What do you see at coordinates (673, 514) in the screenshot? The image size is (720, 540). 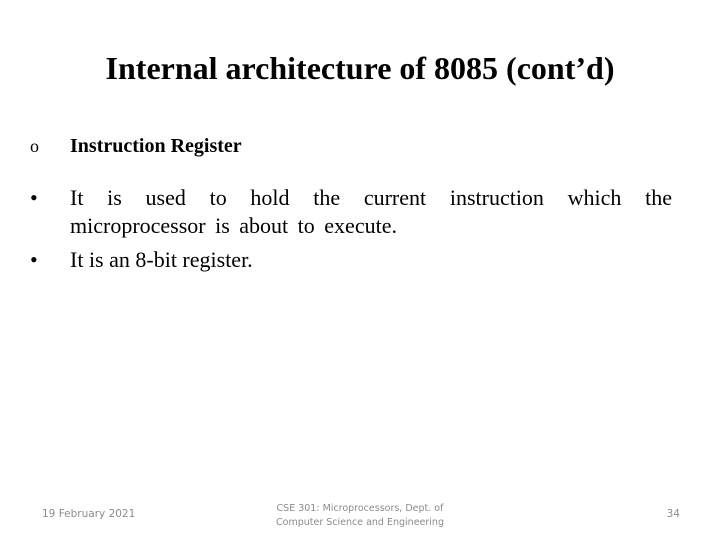 I see `footer-page-number: 34` at bounding box center [673, 514].